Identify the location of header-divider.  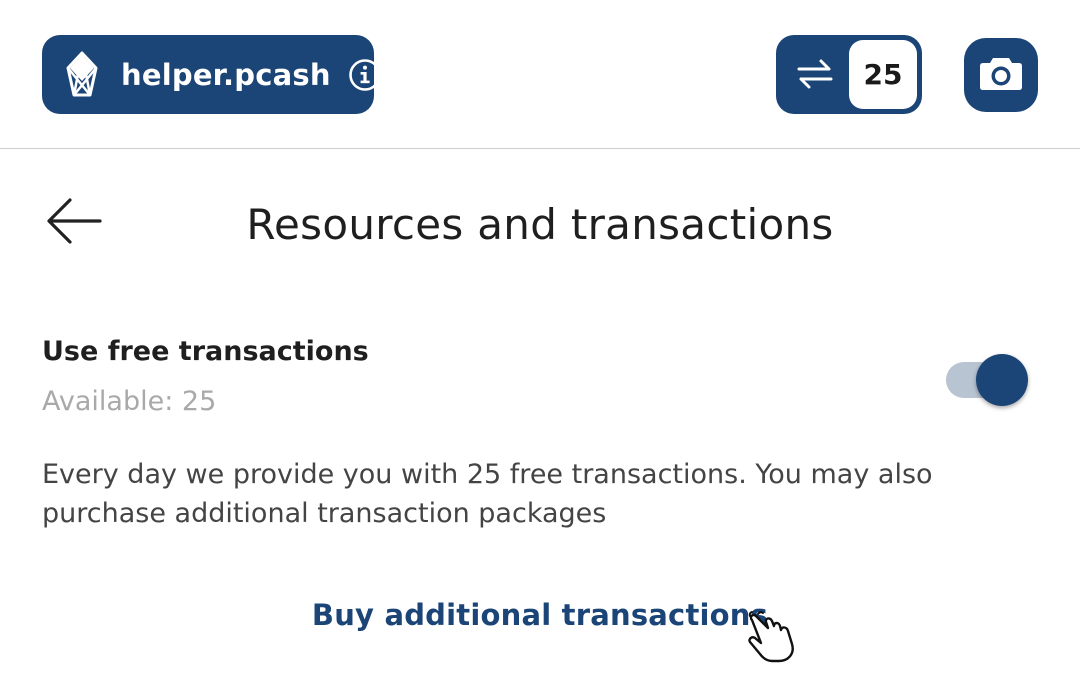
(540, 148).